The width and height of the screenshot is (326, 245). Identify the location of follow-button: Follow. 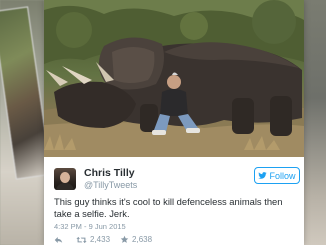
(277, 175).